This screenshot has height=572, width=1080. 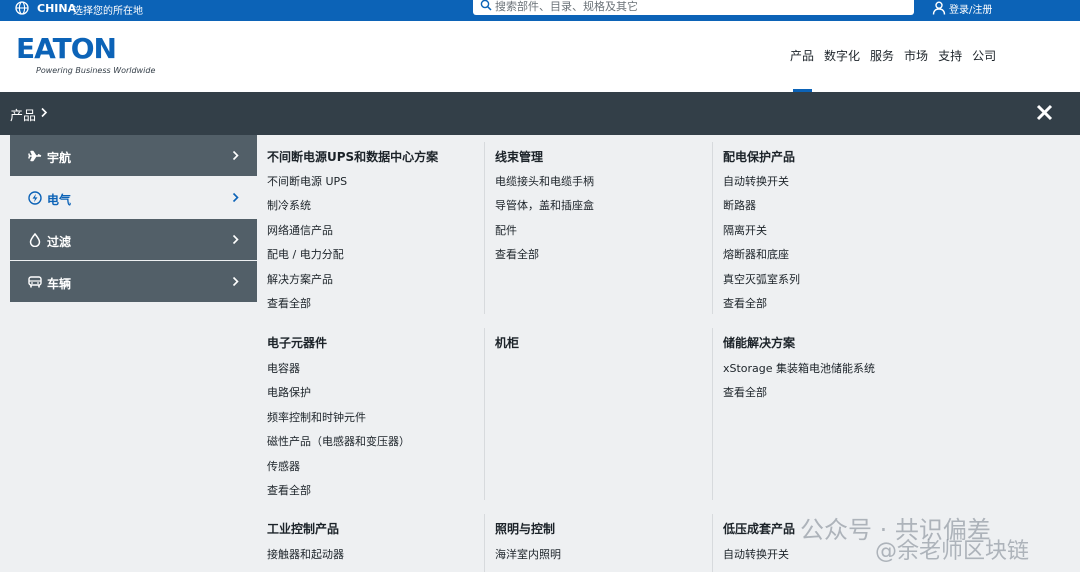 I want to click on section-link: 不间断电源 UPS, so click(x=307, y=181).